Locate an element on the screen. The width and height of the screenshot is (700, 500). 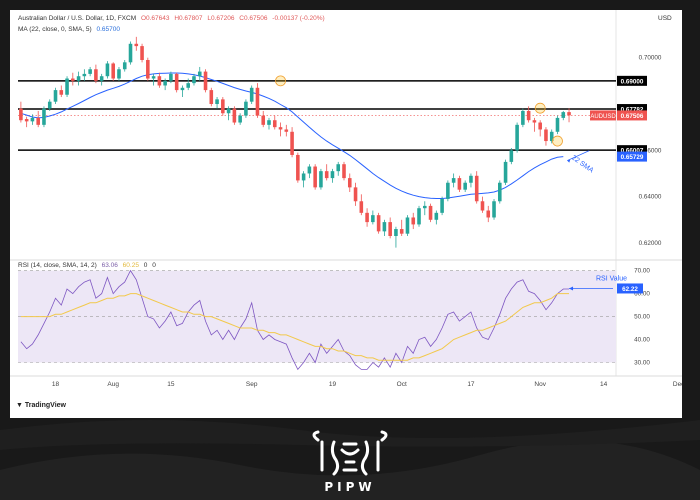
x-tick-label-8: 14 is located at coordinates (604, 384).